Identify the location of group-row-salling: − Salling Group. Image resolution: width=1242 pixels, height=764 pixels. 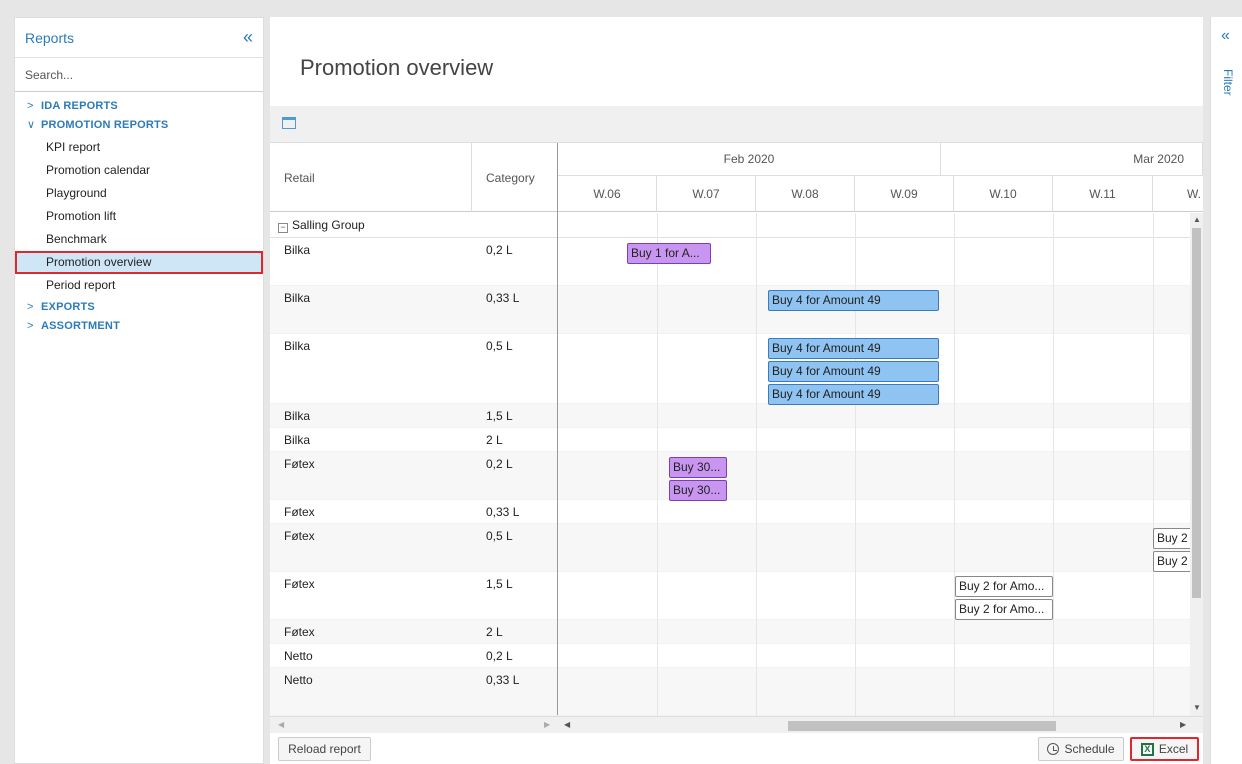
(730, 225).